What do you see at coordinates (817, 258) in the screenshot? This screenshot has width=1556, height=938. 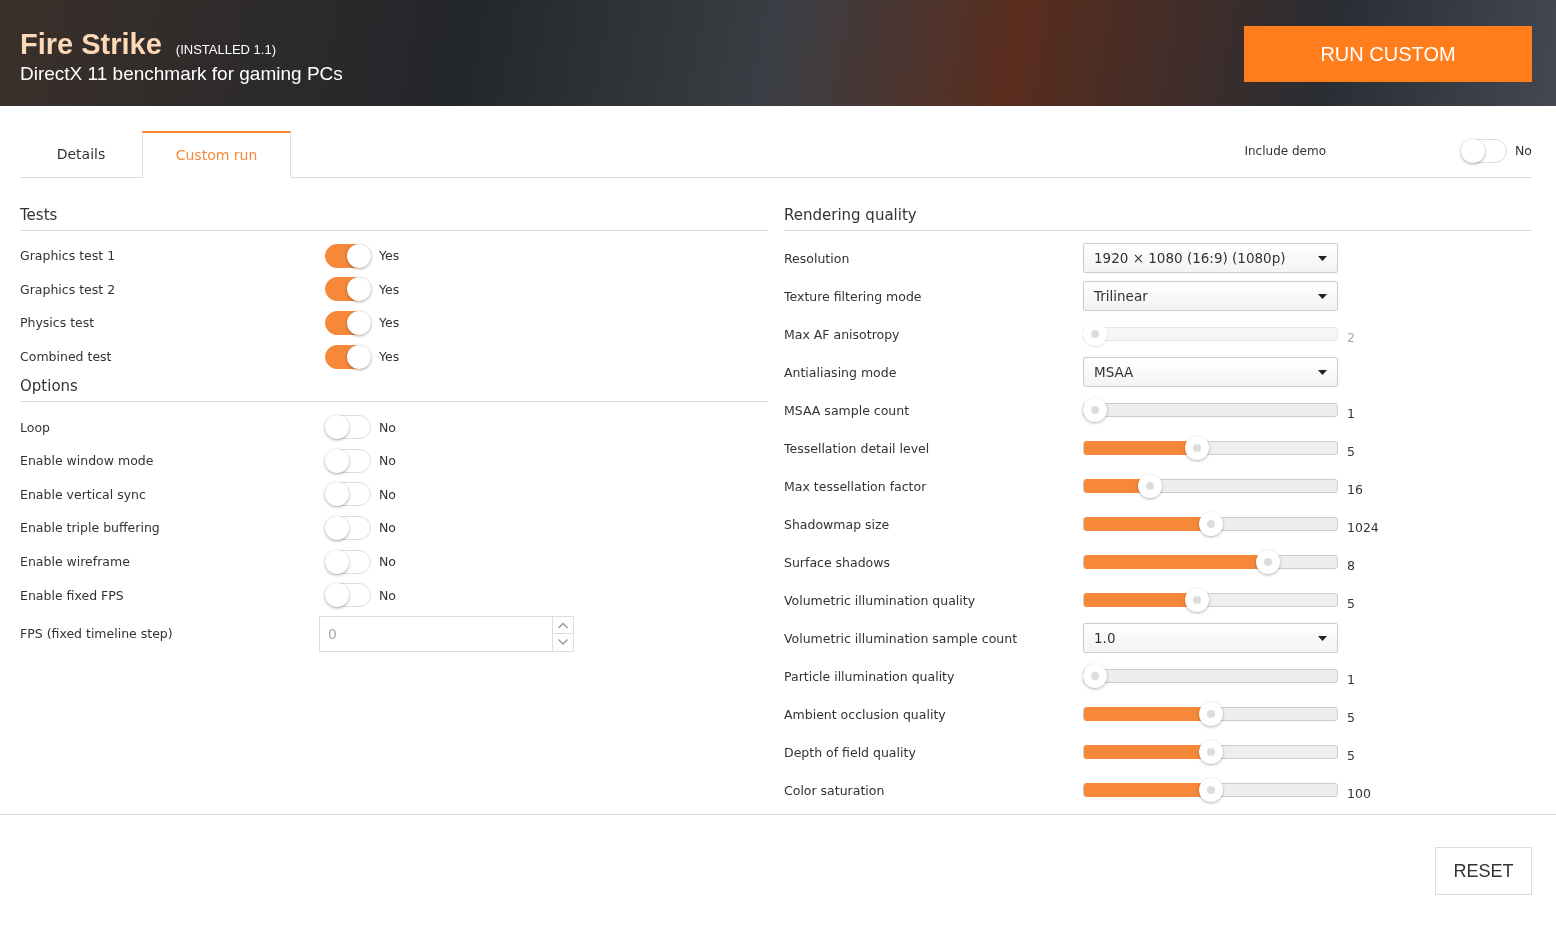 I see `setting-label: Resolution` at bounding box center [817, 258].